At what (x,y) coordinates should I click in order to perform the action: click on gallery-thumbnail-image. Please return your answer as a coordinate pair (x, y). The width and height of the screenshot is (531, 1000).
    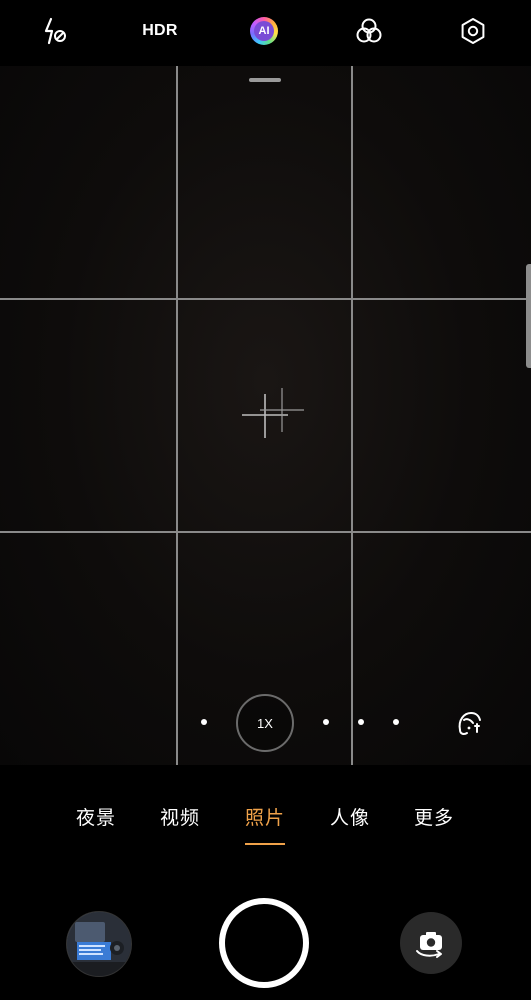
    Looking at the image, I should click on (99, 944).